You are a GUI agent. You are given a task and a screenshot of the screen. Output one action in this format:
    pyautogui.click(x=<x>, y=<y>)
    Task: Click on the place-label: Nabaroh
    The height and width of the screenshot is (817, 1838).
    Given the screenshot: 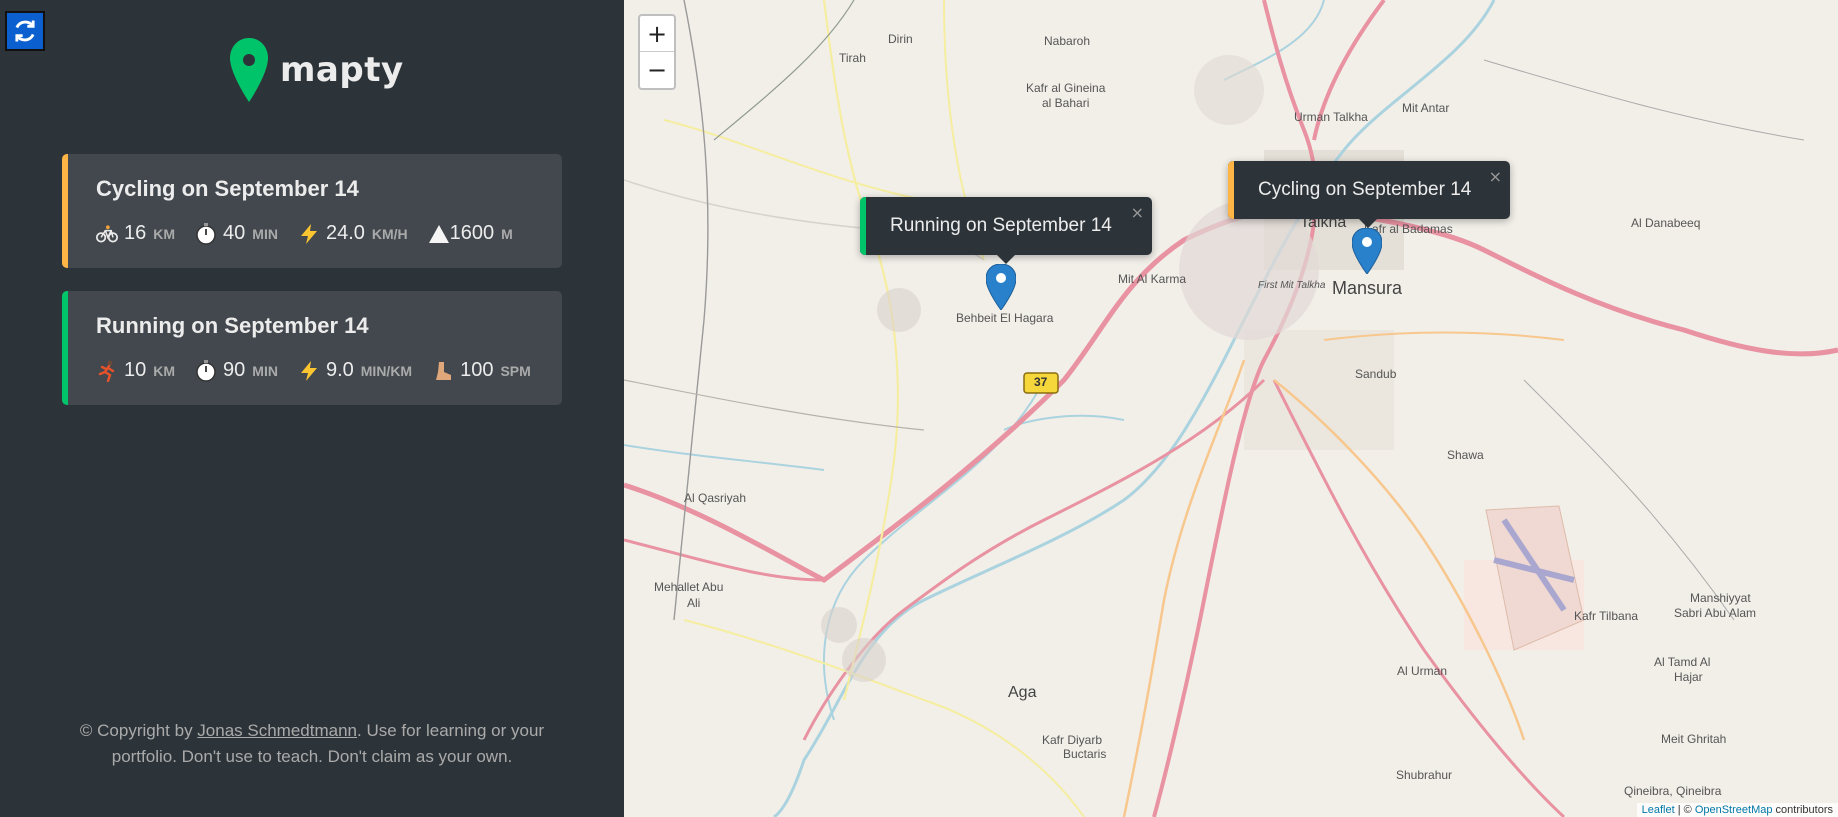 What is the action you would take?
    pyautogui.click(x=1067, y=41)
    